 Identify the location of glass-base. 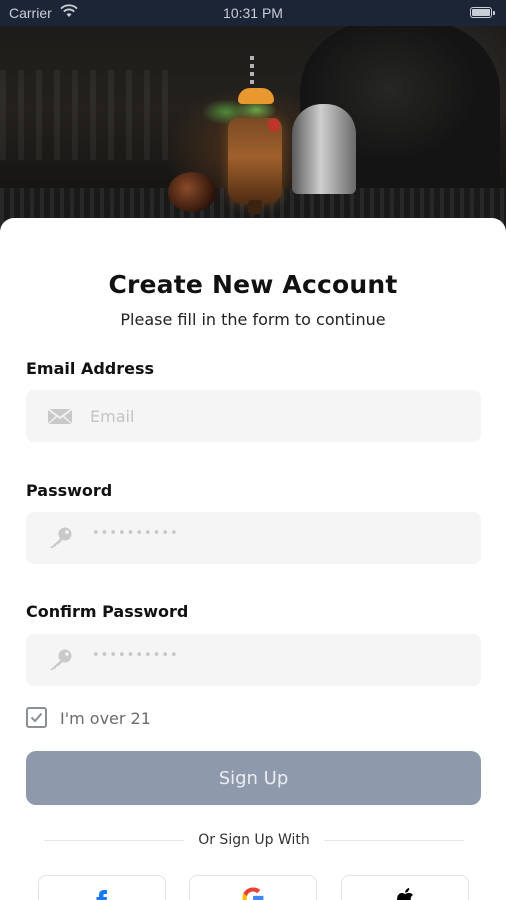
(255, 207).